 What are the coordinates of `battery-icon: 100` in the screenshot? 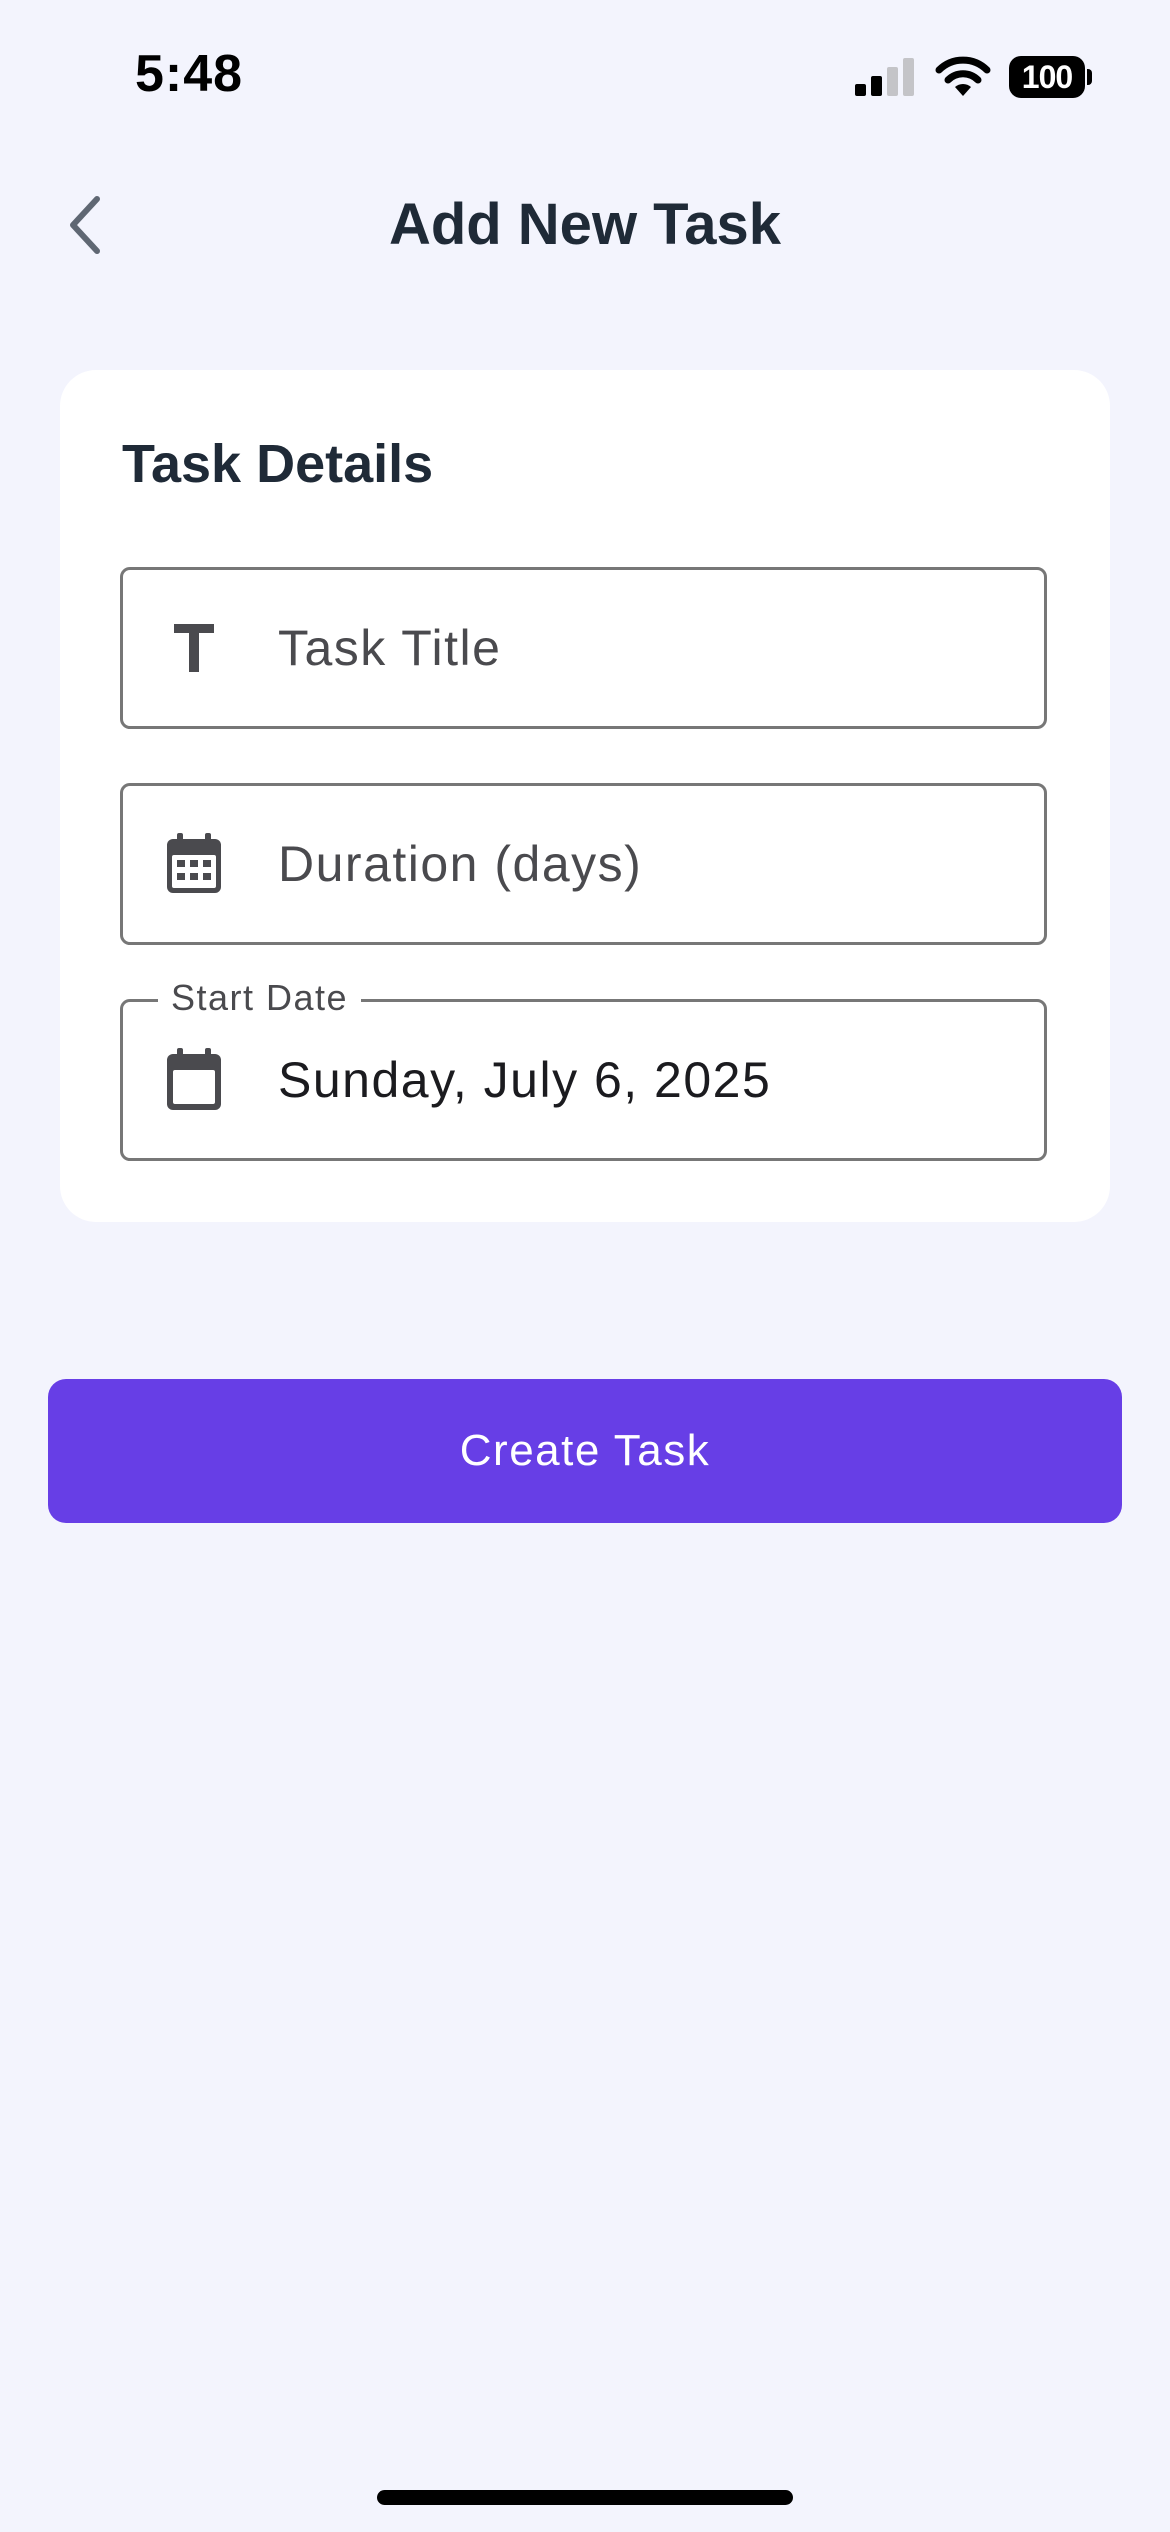 It's located at (1050, 77).